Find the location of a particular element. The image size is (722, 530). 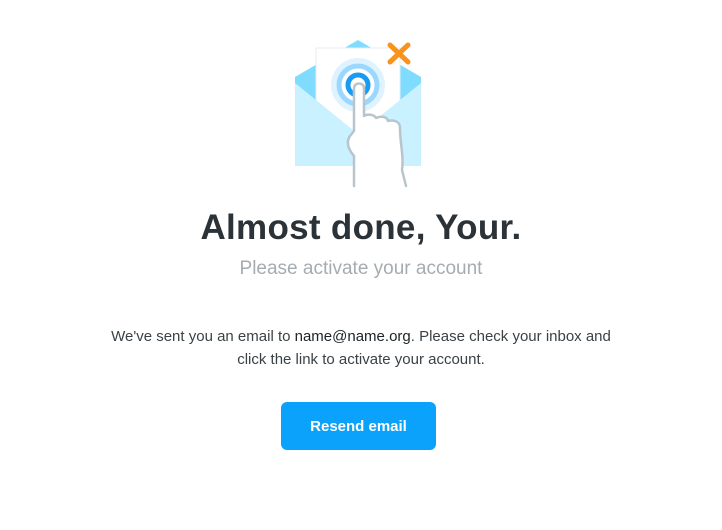

page-subtitle: Please activate your account is located at coordinates (361, 268).